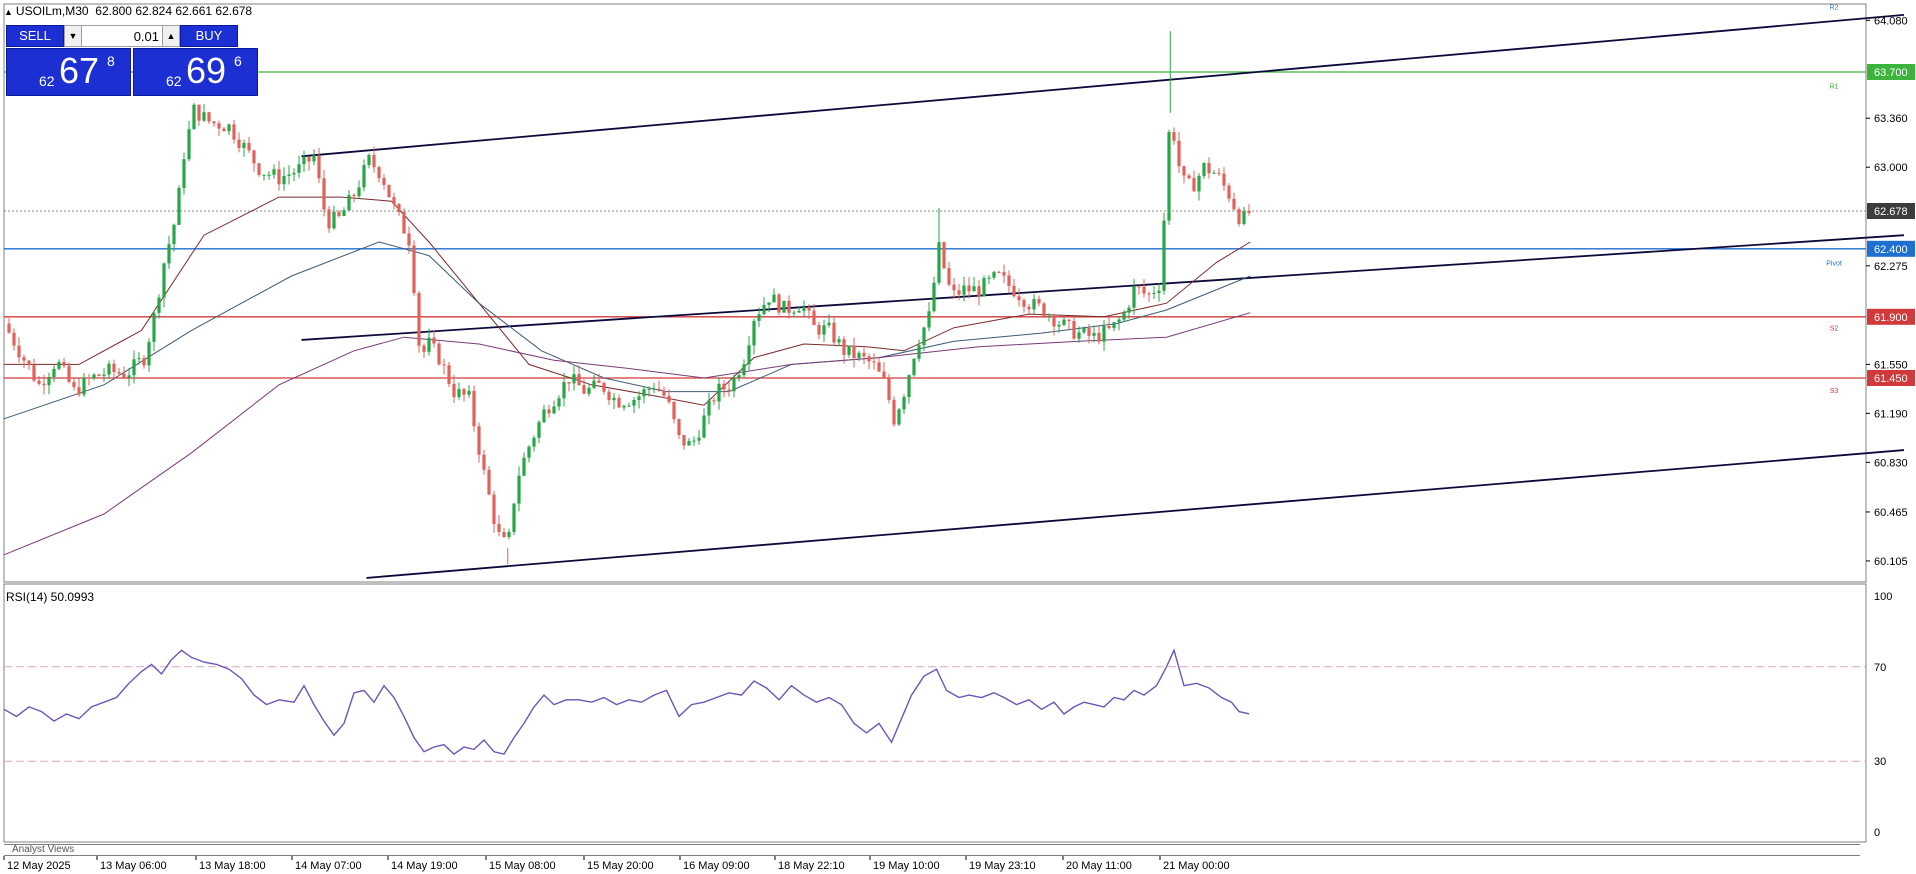 This screenshot has height=874, width=1916. Describe the element at coordinates (171, 36) in the screenshot. I see `volume-increase-button: ▲` at that location.